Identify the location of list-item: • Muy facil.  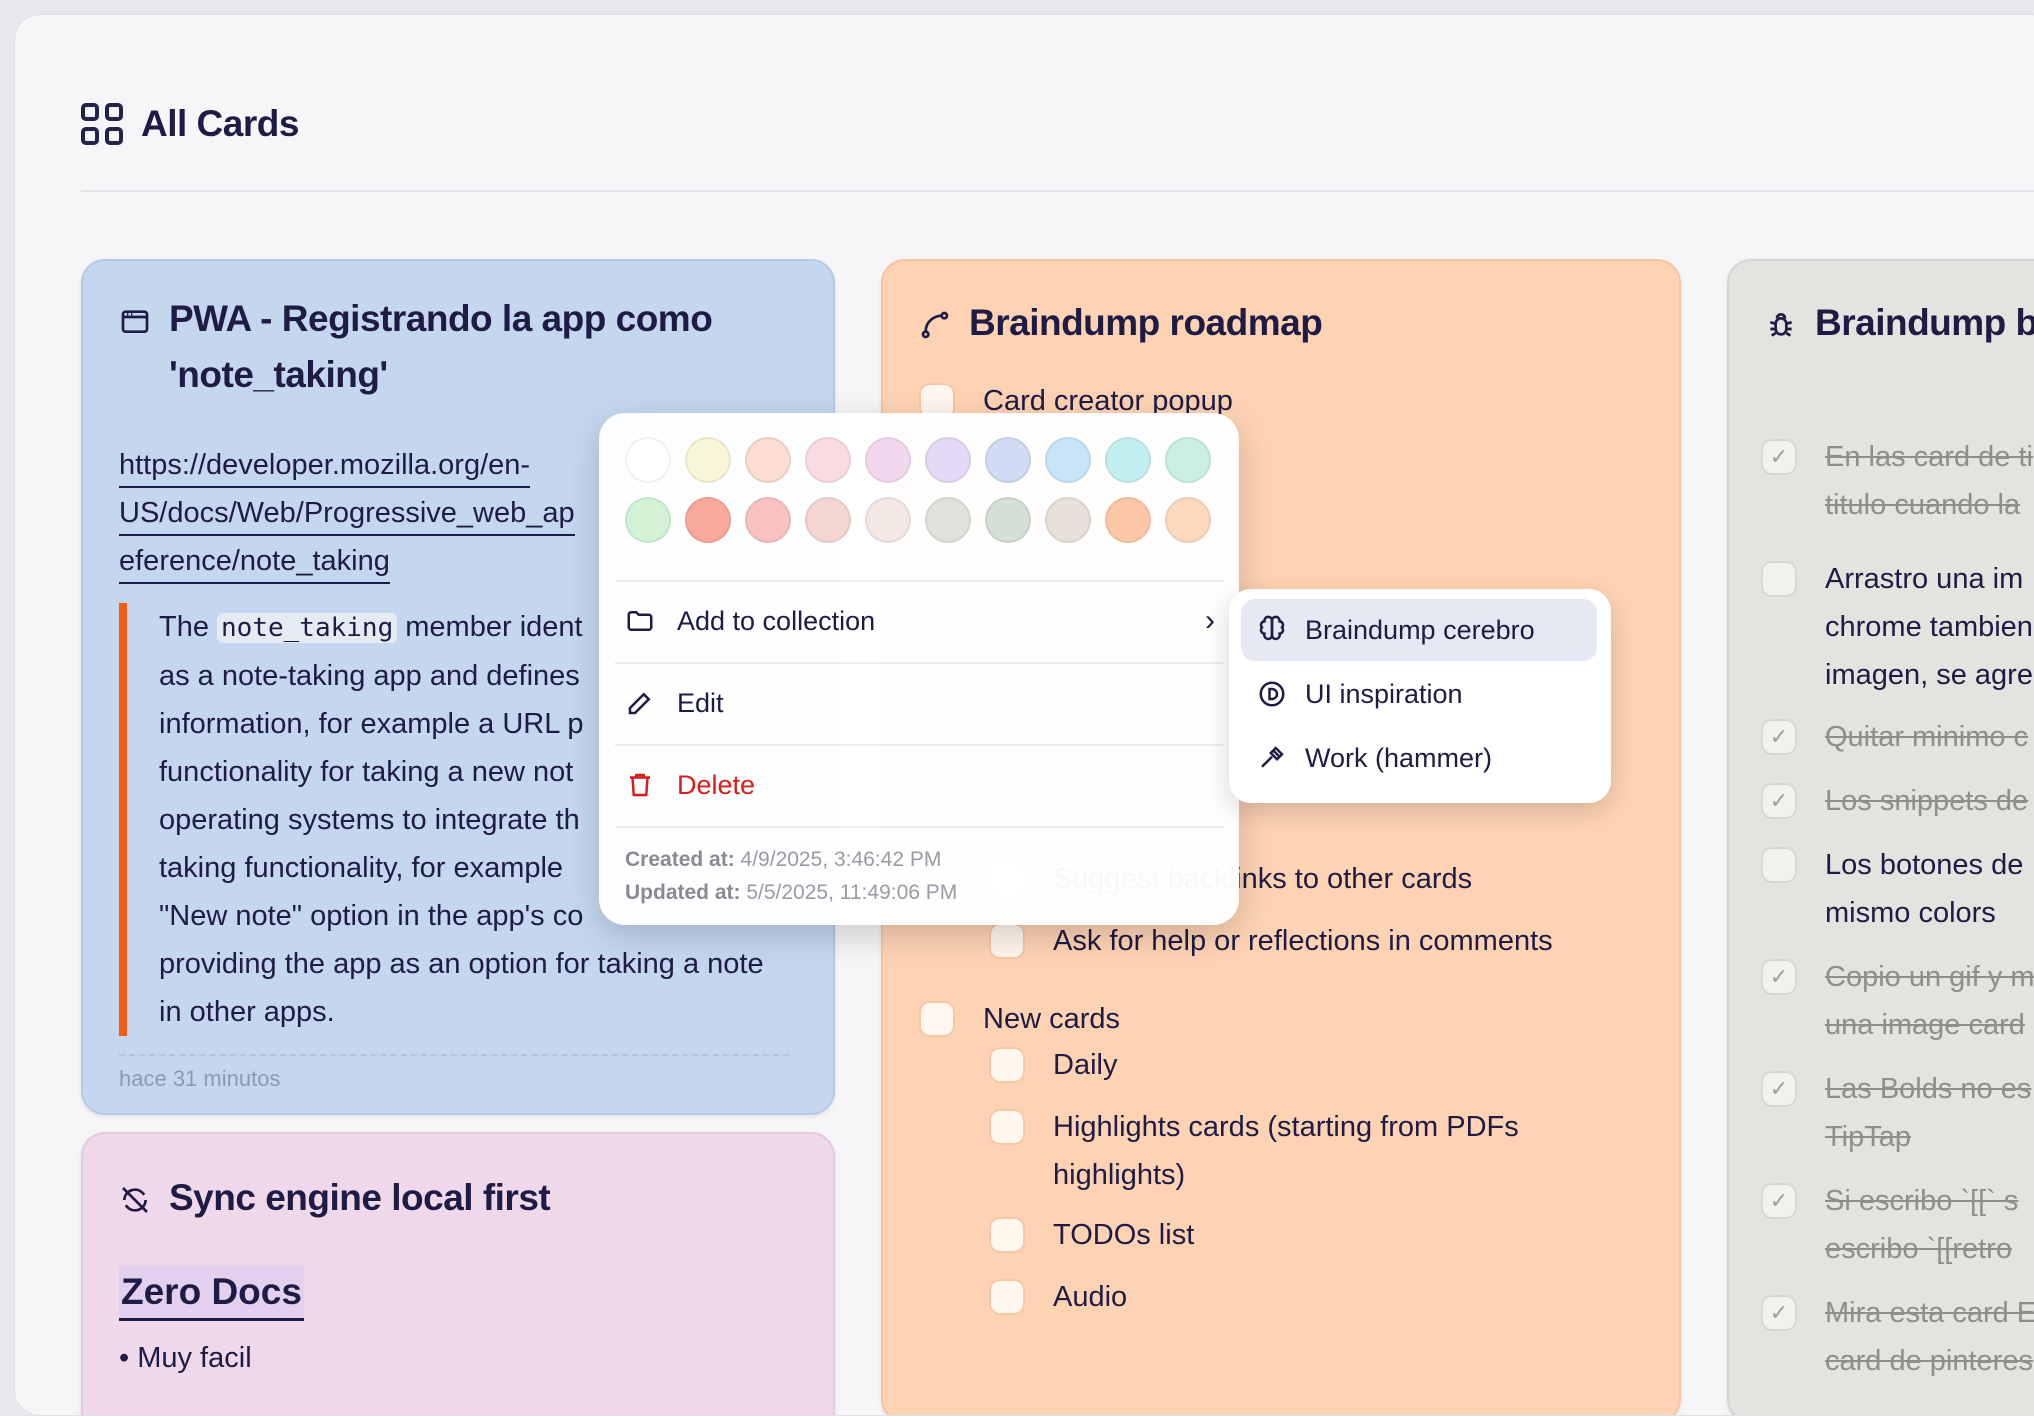
(185, 1358).